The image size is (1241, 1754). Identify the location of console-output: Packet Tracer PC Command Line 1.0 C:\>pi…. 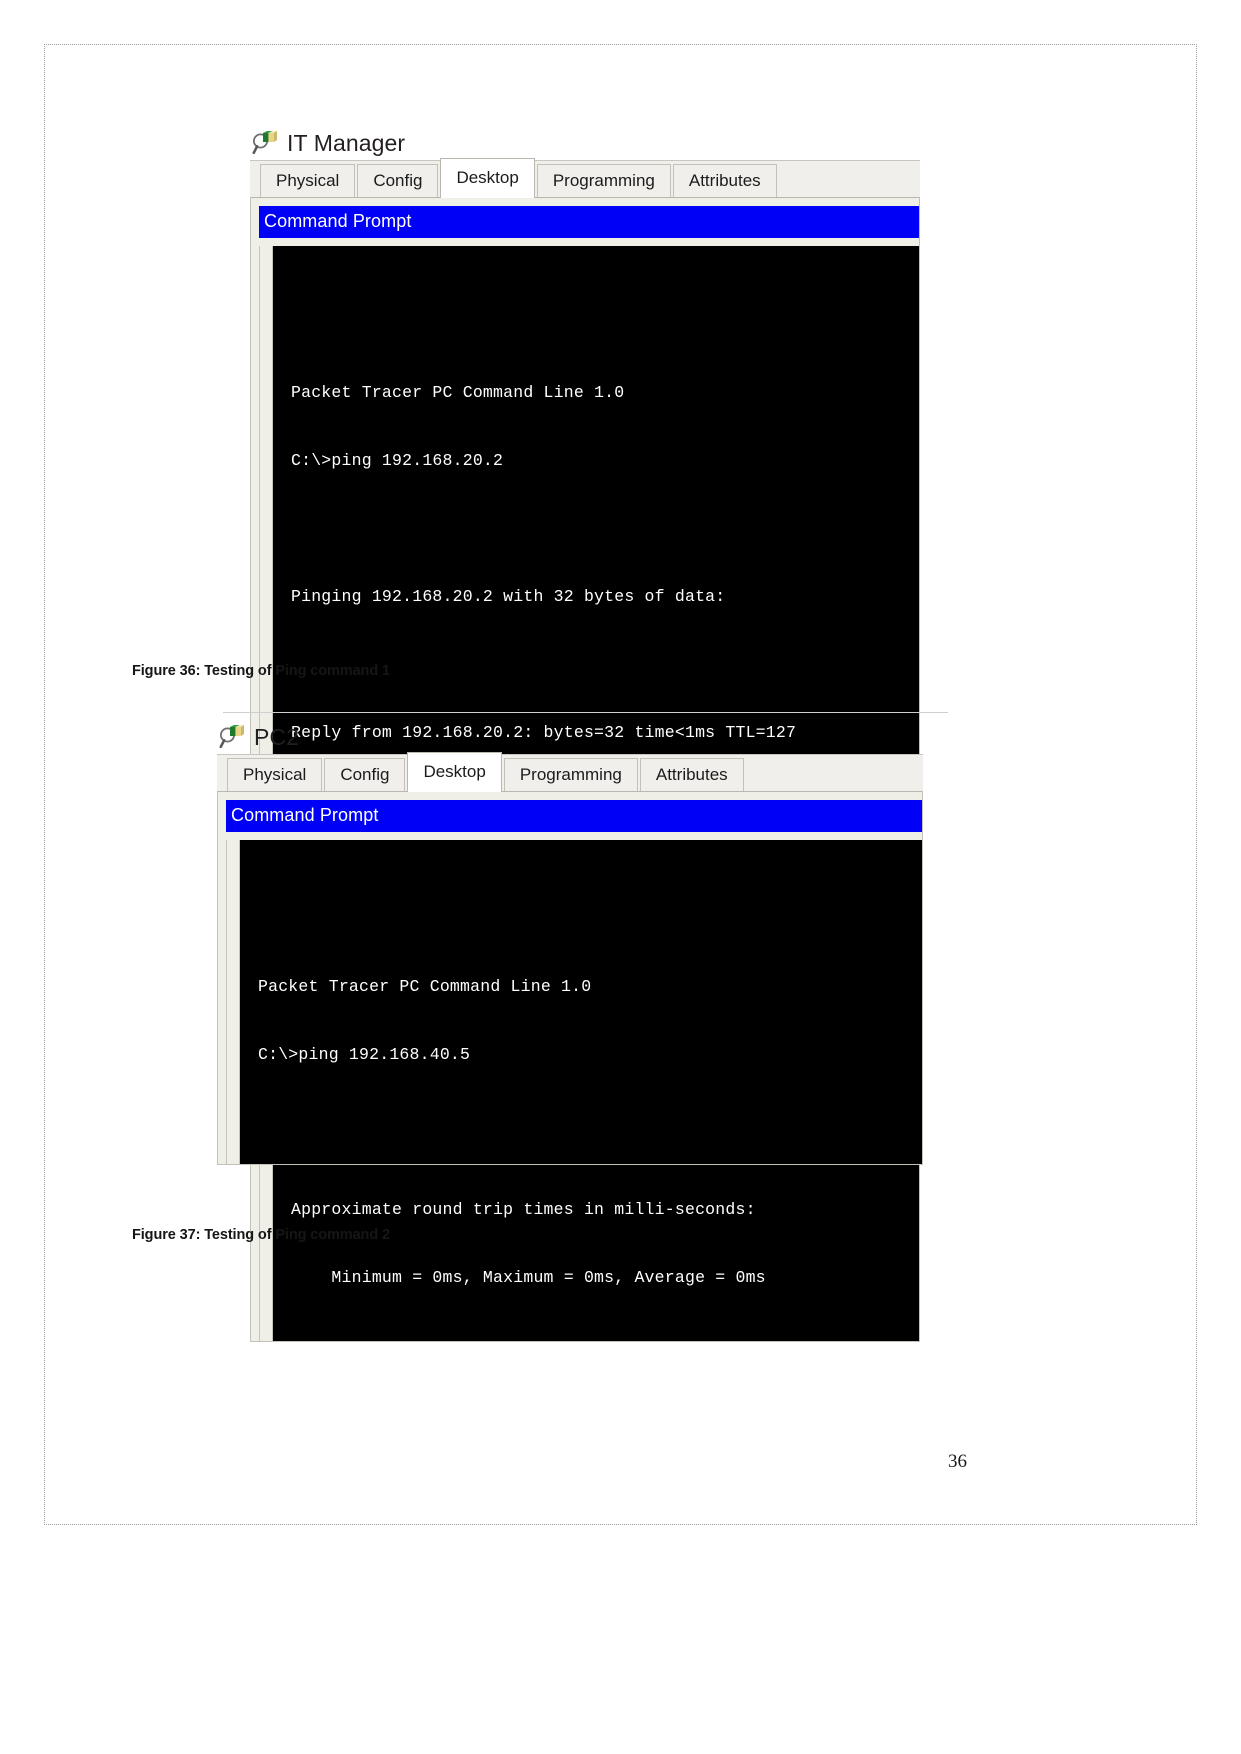
(581, 1002).